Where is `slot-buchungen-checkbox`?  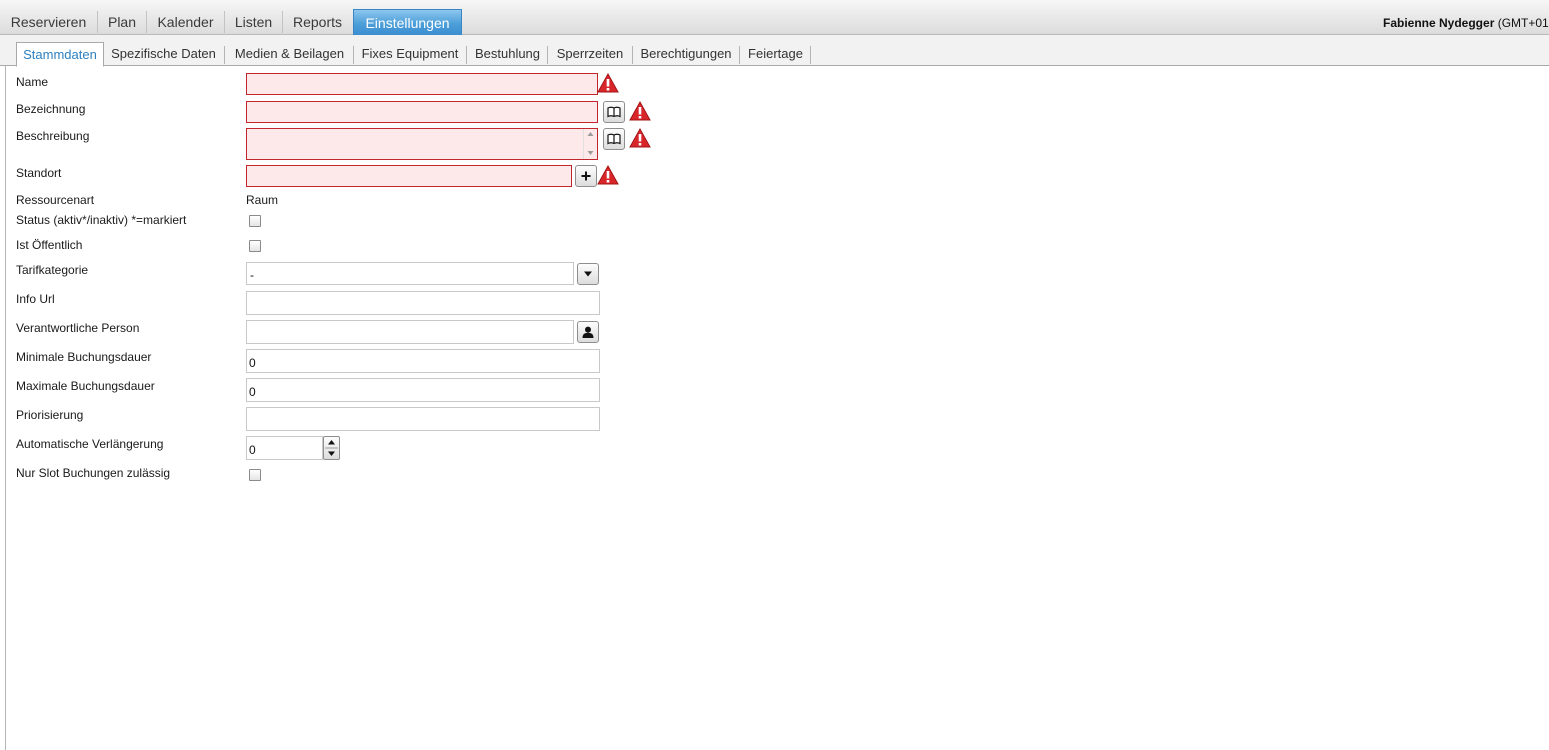
slot-buchungen-checkbox is located at coordinates (255, 475).